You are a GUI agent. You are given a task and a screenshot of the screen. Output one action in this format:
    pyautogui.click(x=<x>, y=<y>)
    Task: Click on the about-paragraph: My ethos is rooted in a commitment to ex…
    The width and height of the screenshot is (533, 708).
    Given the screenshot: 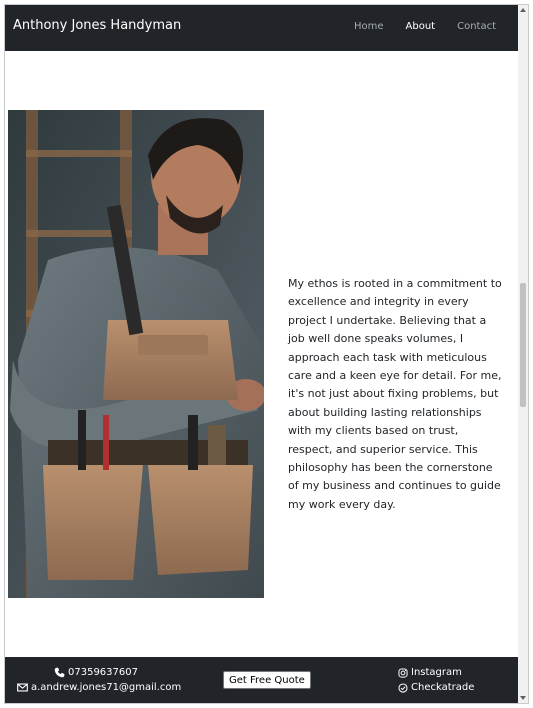 What is the action you would take?
    pyautogui.click(x=395, y=394)
    